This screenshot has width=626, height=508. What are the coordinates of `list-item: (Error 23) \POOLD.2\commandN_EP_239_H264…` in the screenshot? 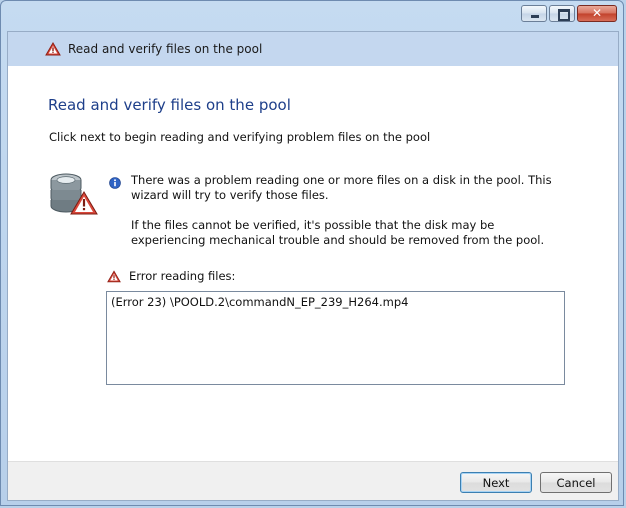 It's located at (335, 302).